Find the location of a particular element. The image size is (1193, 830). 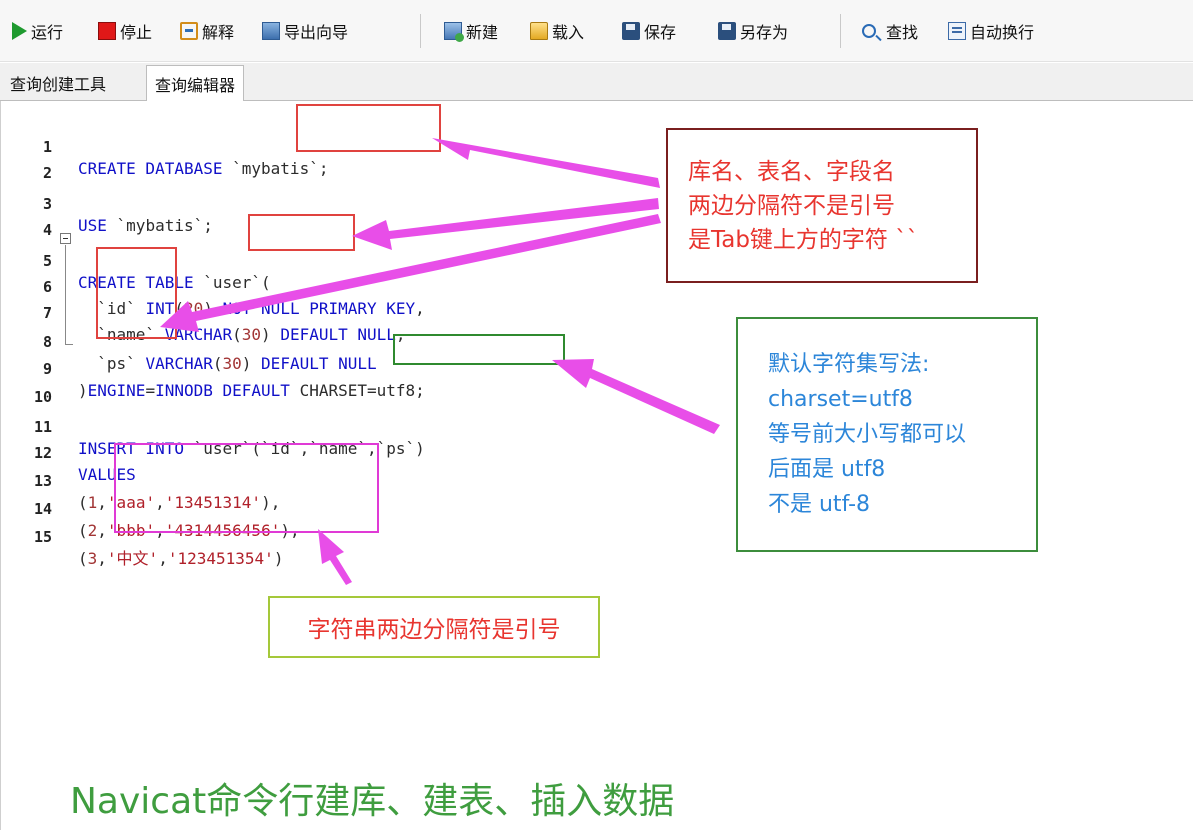

run-button: 运行 is located at coordinates (37, 31).